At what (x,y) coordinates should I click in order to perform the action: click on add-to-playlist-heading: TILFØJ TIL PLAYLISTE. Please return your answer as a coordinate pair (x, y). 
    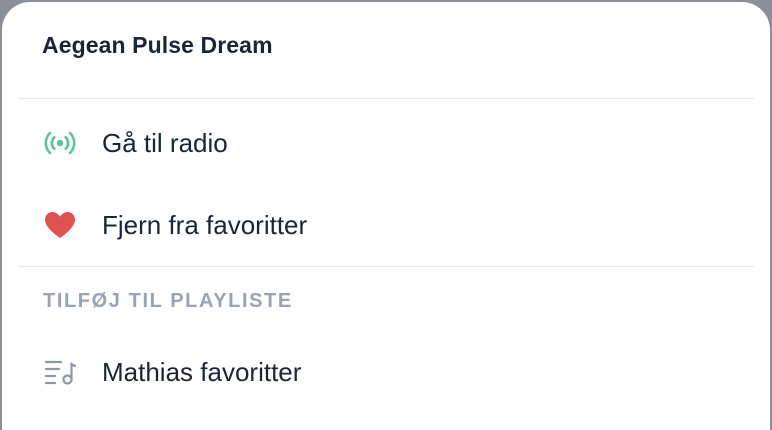
    Looking at the image, I should click on (168, 300).